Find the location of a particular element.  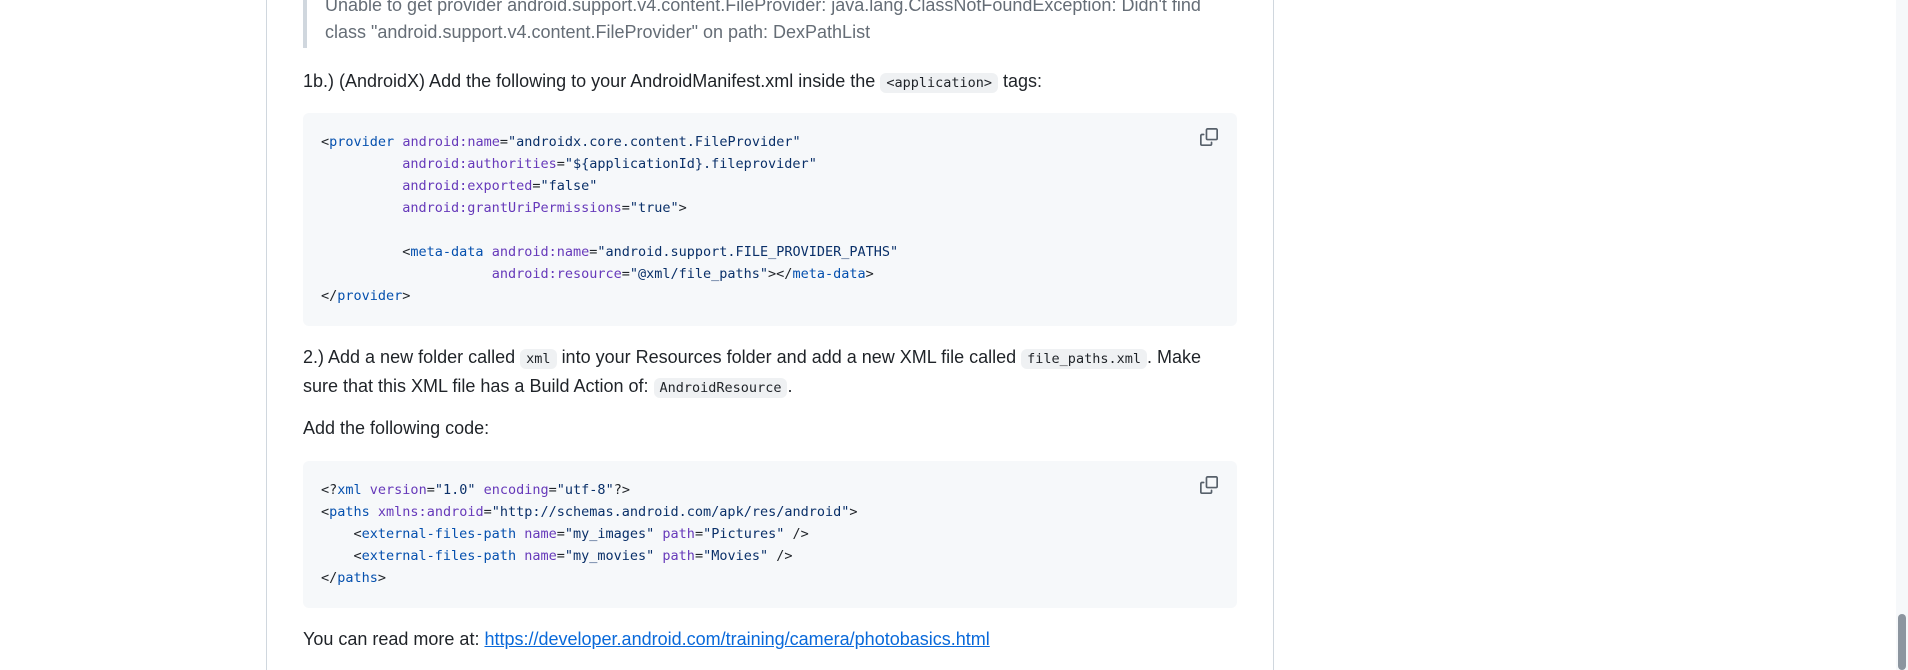

step-2-part3: . Make is located at coordinates (1173, 357).